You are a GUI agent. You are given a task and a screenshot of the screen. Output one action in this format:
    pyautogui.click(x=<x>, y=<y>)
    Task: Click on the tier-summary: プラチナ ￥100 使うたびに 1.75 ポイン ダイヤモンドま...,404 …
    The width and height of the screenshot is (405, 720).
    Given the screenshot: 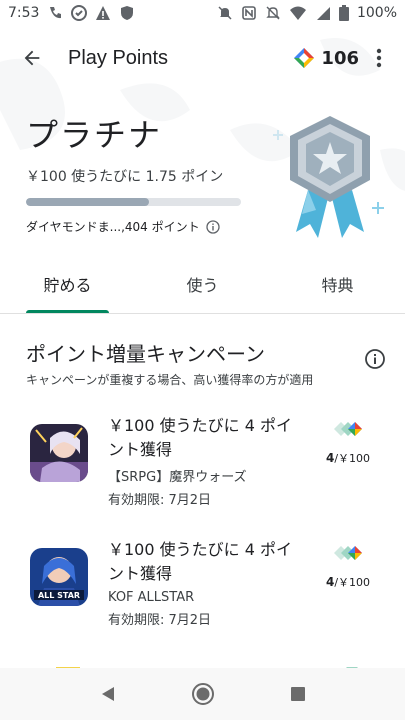 What is the action you would take?
    pyautogui.click(x=141, y=172)
    